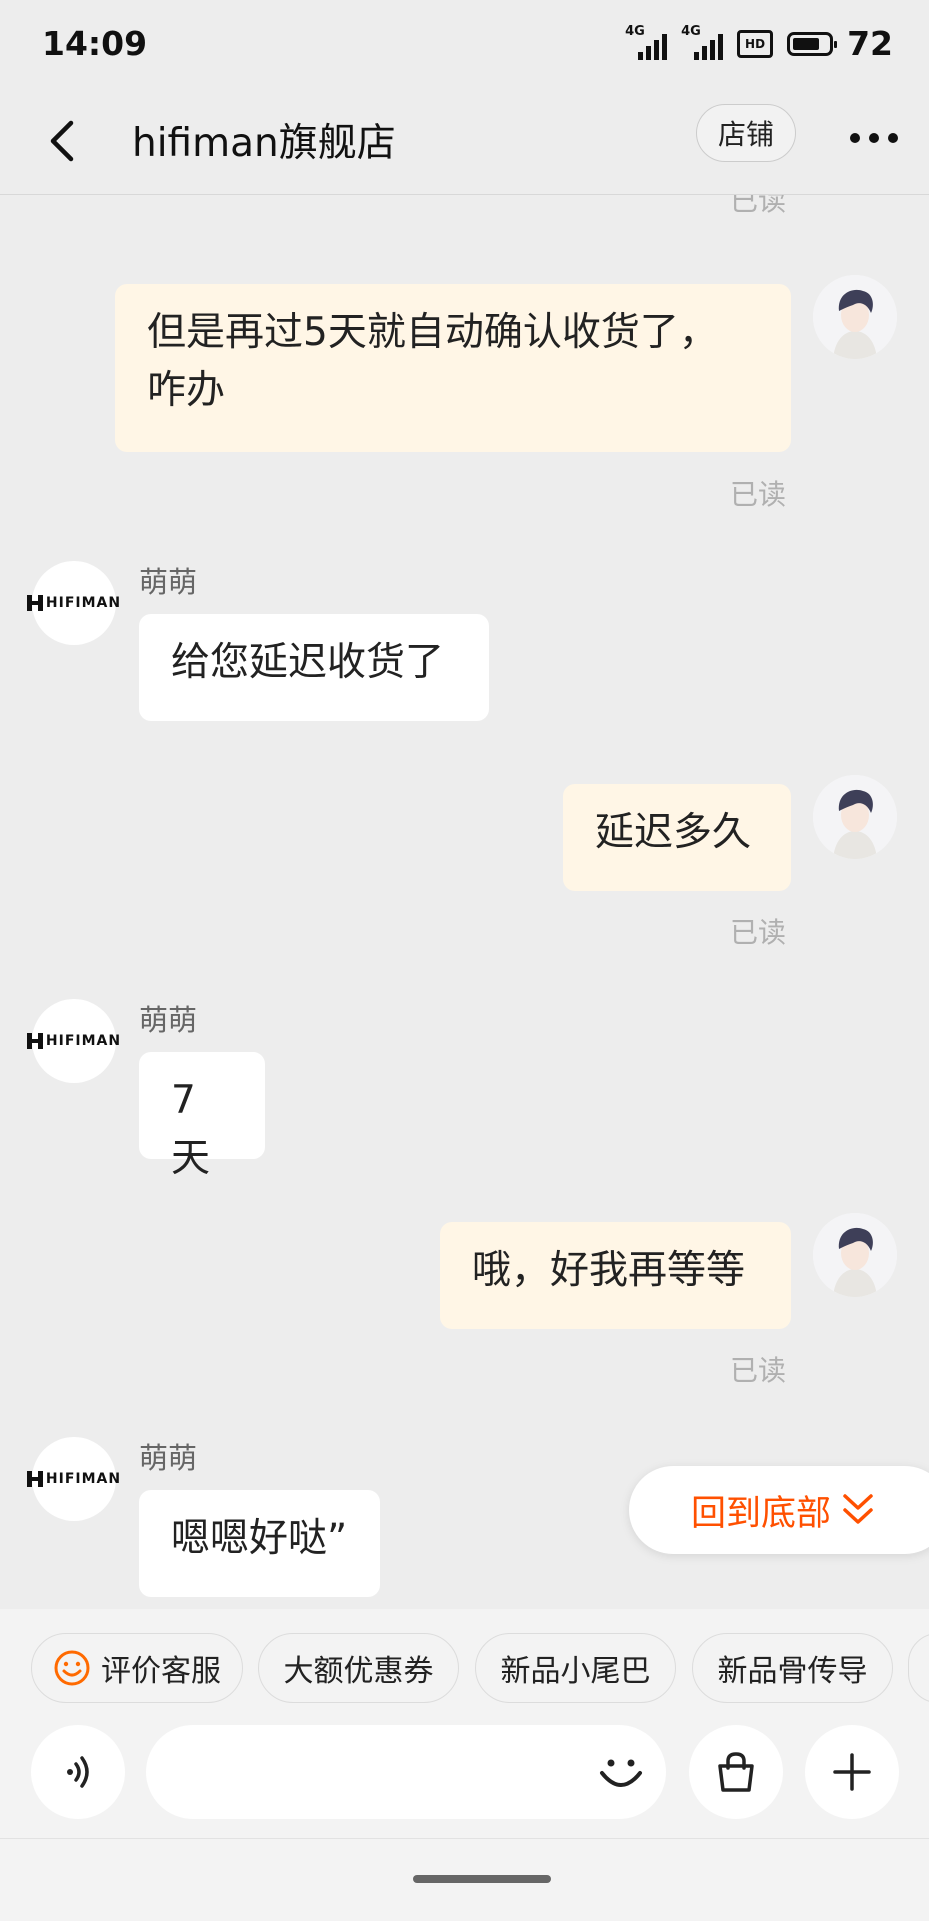 This screenshot has height=1921, width=929. I want to click on my-message-bubble: 哦，好我再等等, so click(615, 1275).